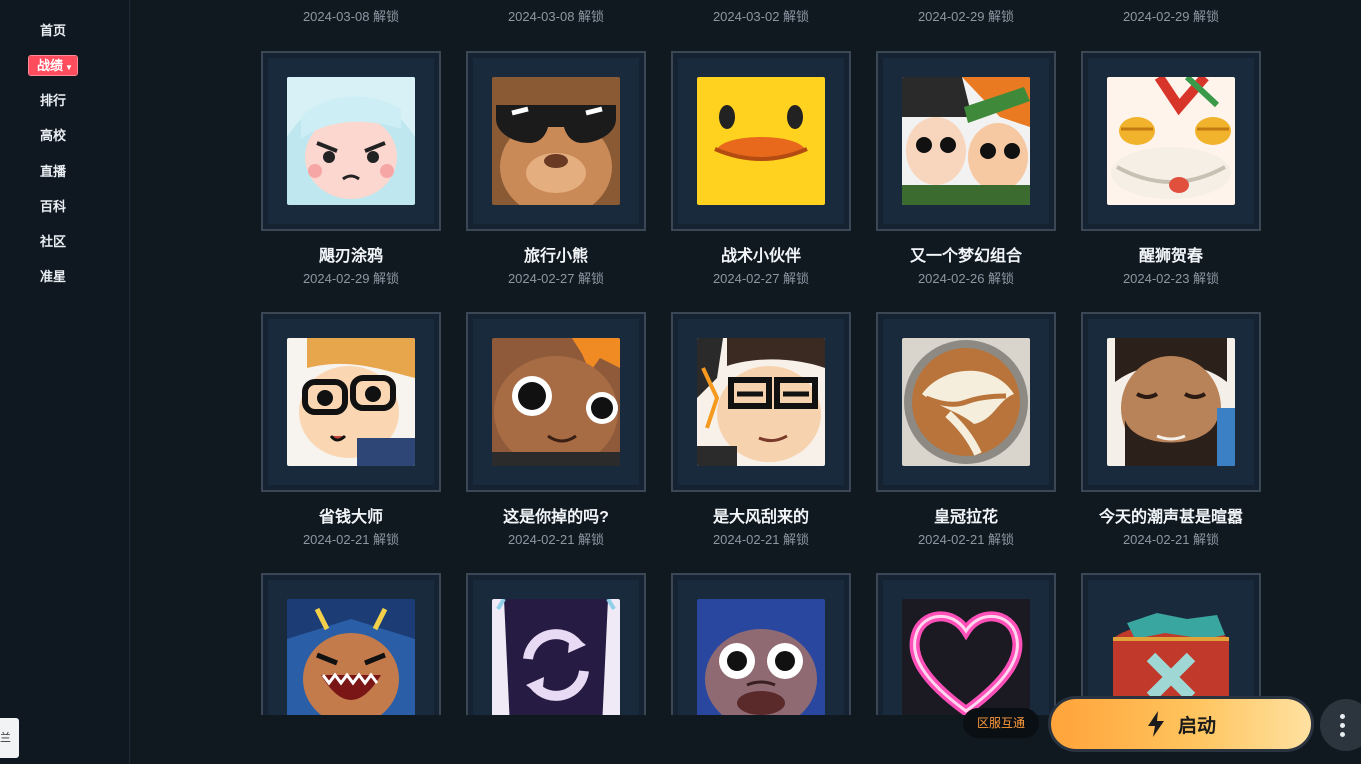  What do you see at coordinates (761, 663) in the screenshot?
I see `scared-face-icon` at bounding box center [761, 663].